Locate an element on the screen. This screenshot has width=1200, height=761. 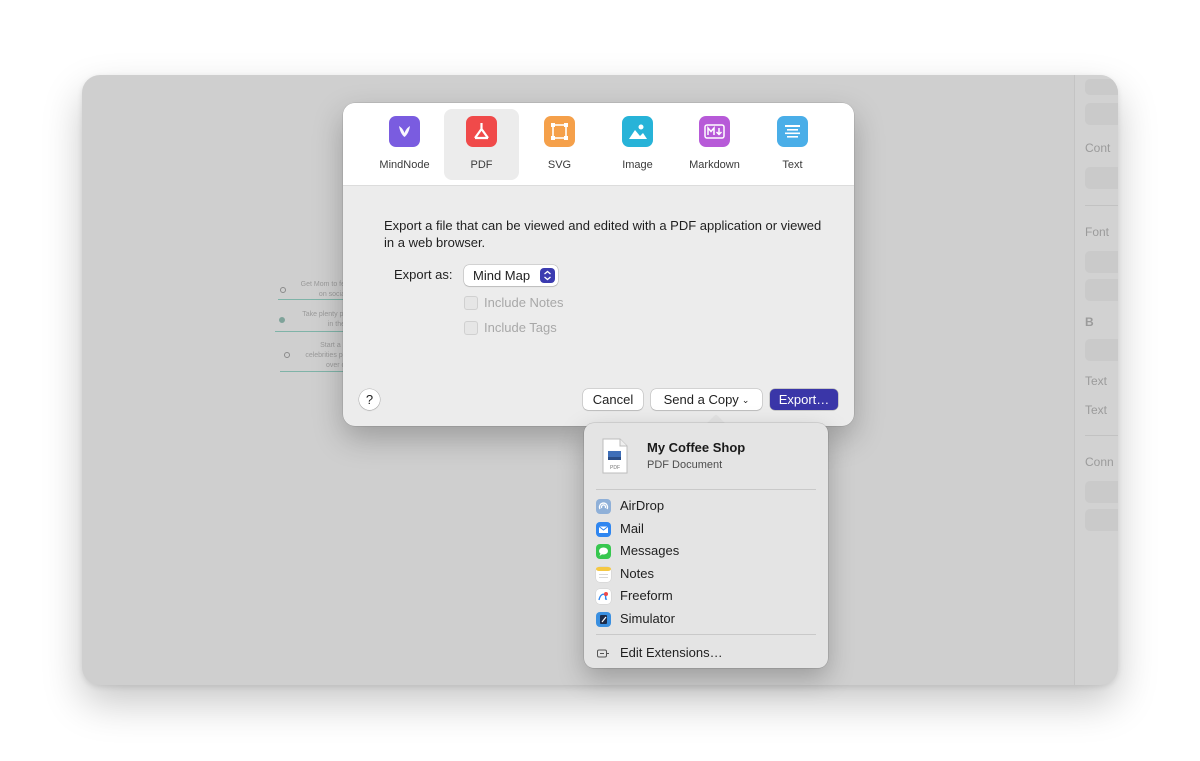
simulator-icon is located at coordinates (603, 619).